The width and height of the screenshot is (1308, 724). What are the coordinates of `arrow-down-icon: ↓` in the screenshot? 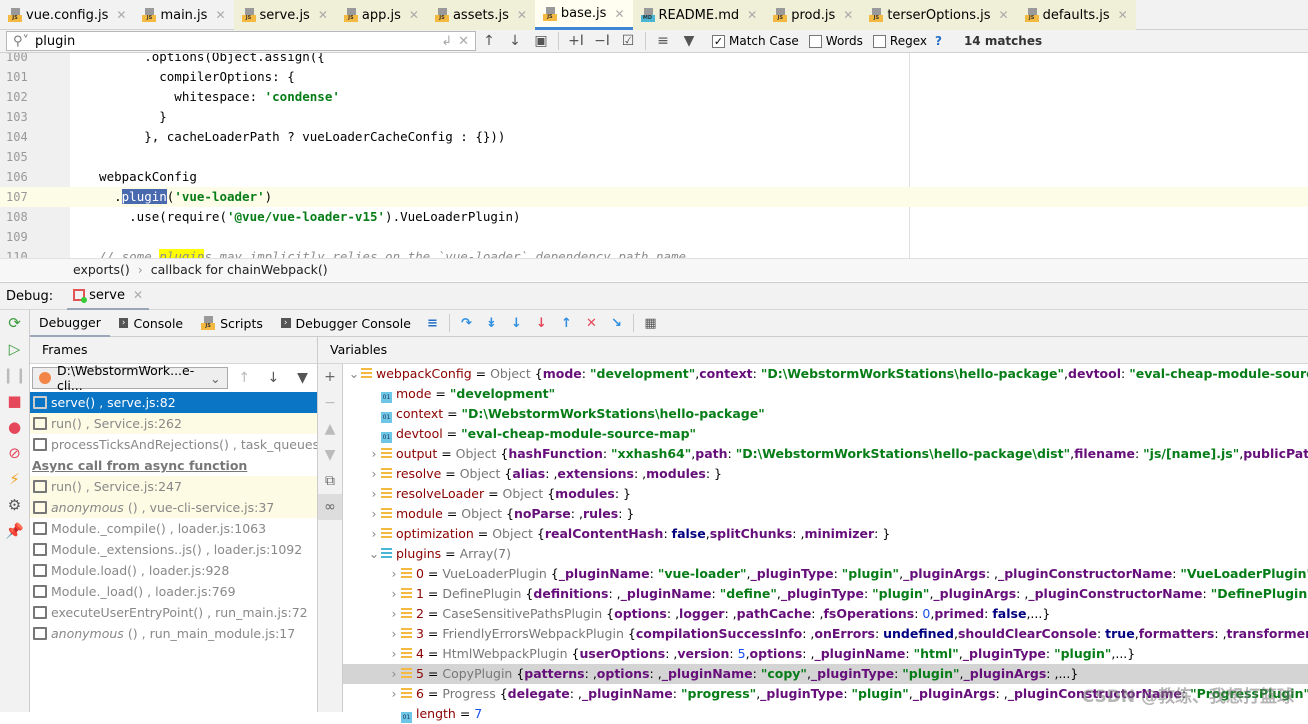 It's located at (273, 378).